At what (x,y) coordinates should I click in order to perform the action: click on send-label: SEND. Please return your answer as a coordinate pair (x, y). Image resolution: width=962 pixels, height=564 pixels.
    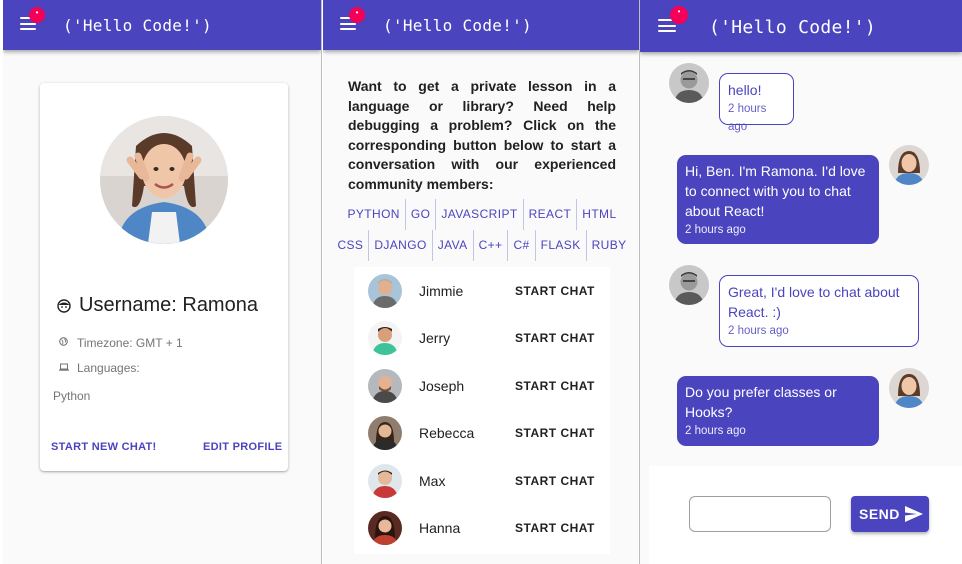
    Looking at the image, I should click on (879, 514).